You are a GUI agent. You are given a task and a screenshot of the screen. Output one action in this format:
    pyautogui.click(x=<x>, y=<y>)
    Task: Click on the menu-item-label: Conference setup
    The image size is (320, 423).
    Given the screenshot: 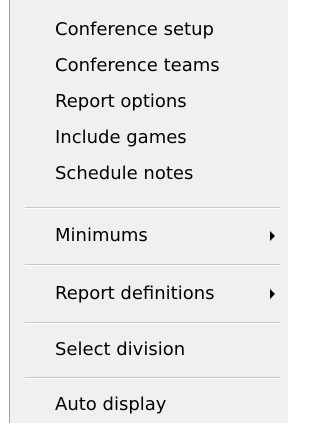 What is the action you would take?
    pyautogui.click(x=134, y=29)
    